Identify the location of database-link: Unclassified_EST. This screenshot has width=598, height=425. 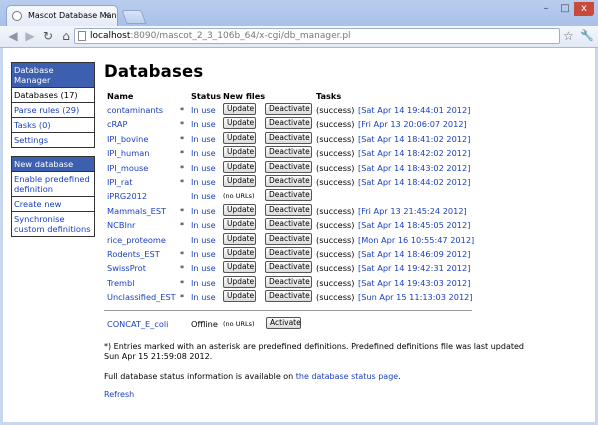
(141, 297).